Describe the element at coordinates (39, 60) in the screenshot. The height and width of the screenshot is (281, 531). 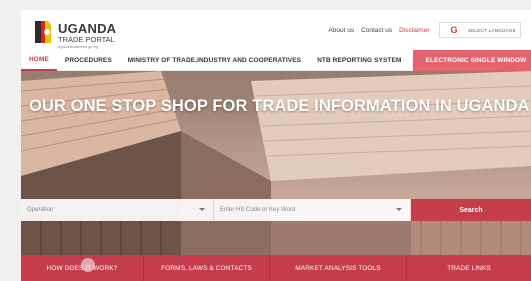
I see `nav-item-home: HOME` at that location.